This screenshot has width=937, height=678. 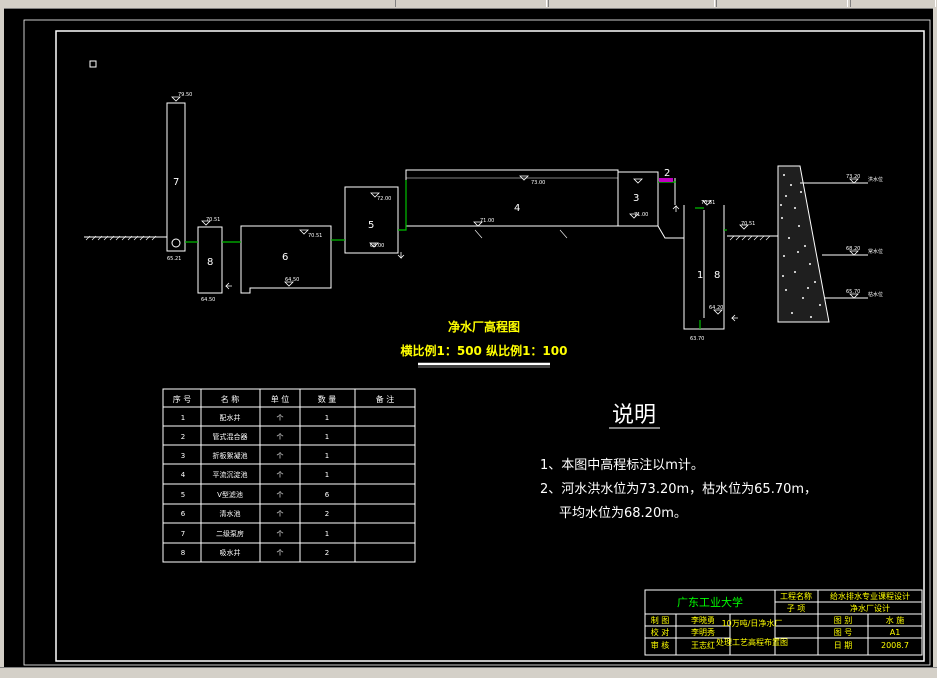 I want to click on tb-role: 校 对, so click(x=660, y=632).